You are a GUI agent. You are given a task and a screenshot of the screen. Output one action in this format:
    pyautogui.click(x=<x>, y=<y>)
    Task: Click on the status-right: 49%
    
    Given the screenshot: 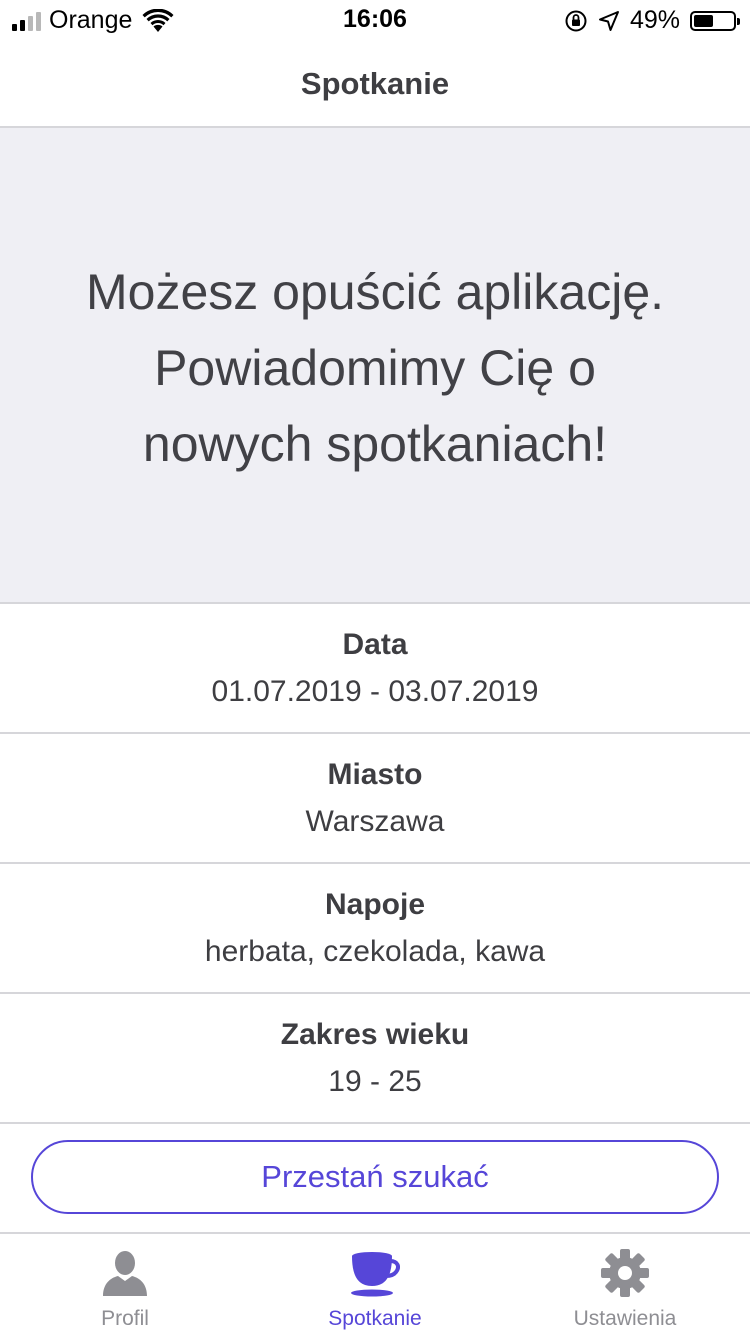 What is the action you would take?
    pyautogui.click(x=652, y=20)
    